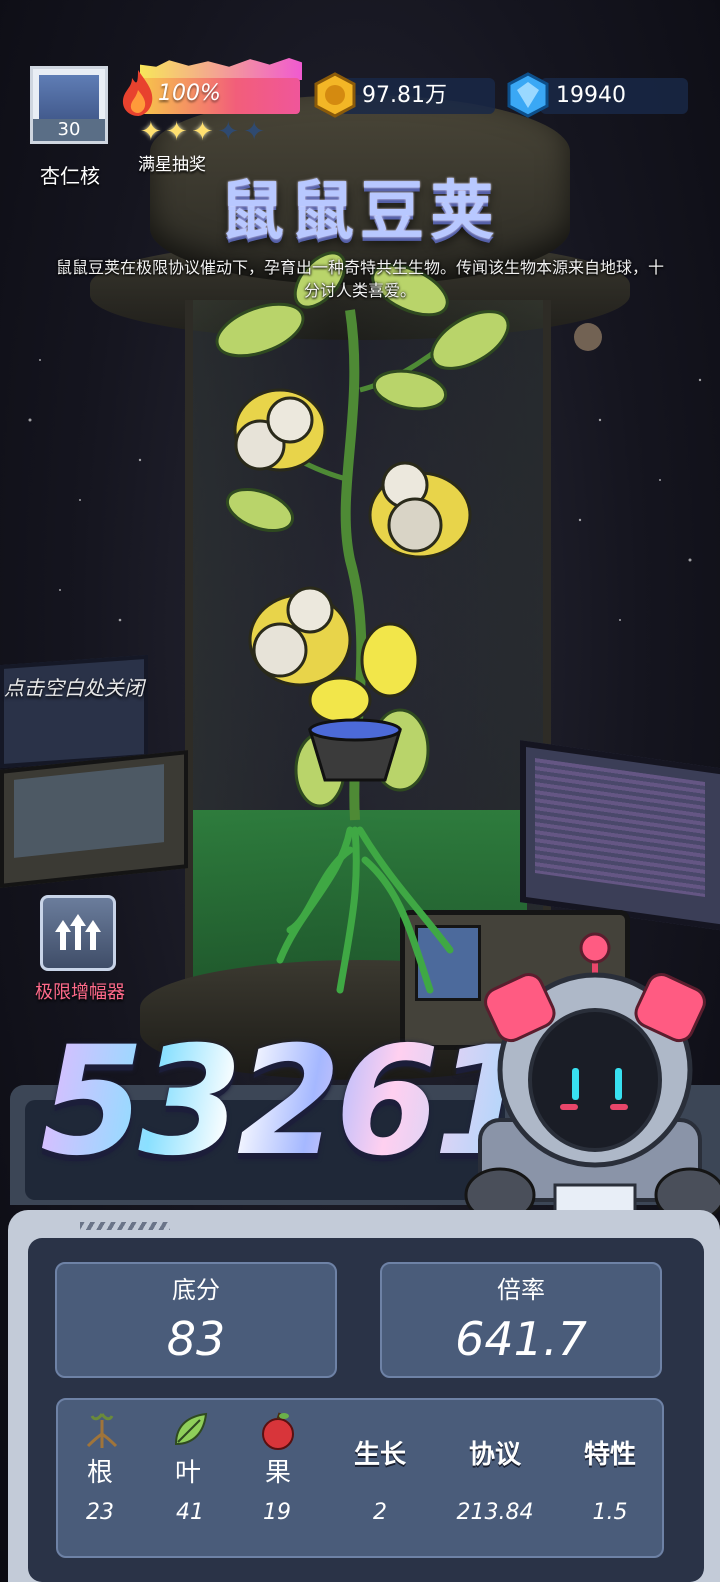  I want to click on player-avatar: 30, so click(69, 105).